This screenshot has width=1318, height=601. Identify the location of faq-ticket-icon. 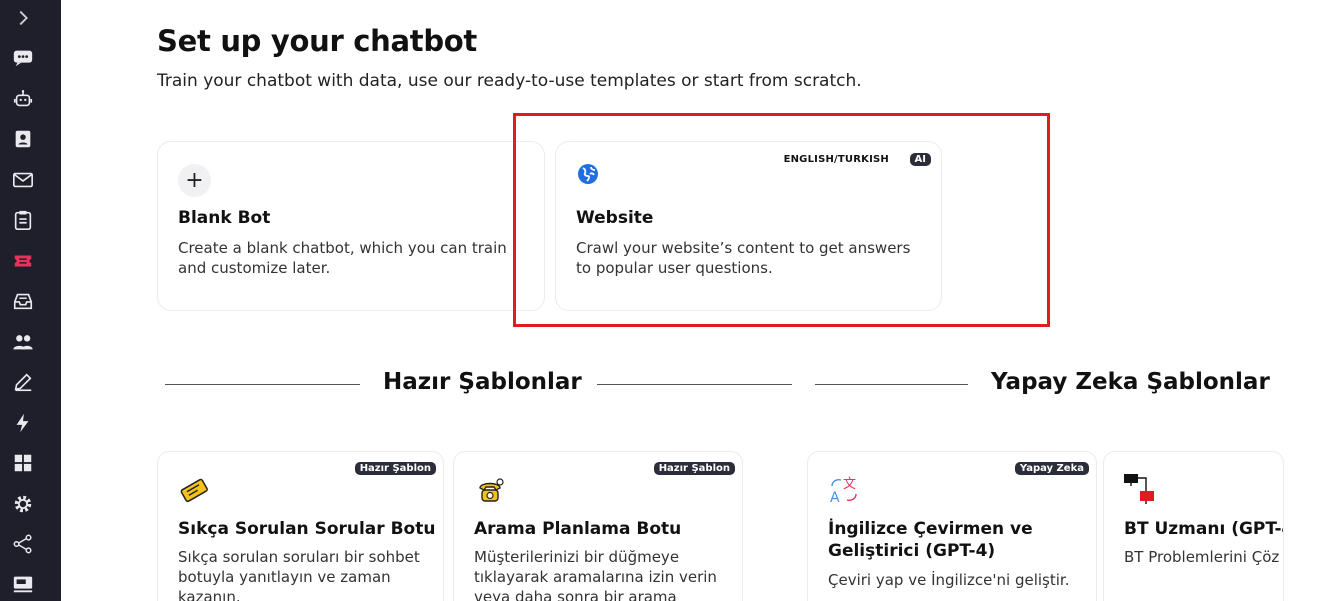
(194, 490).